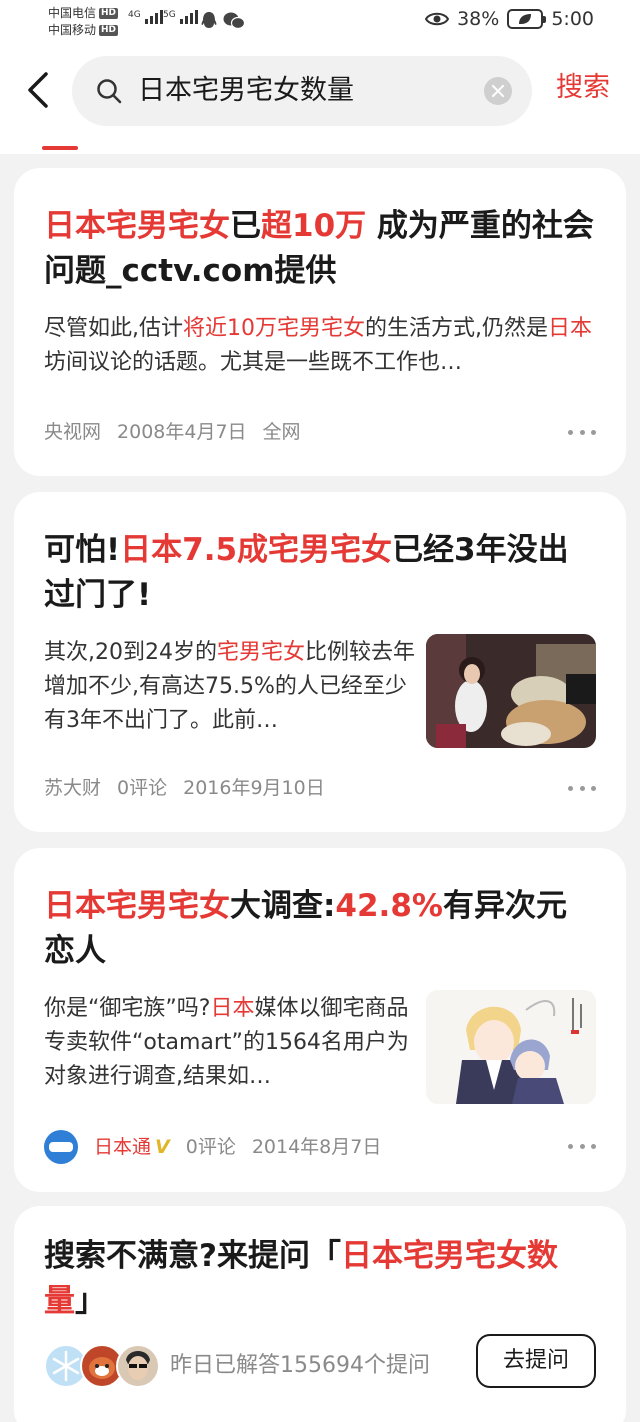 This screenshot has width=640, height=1422. I want to click on carrier-info: 中国电信 HD 中国移动 HD, so click(83, 22).